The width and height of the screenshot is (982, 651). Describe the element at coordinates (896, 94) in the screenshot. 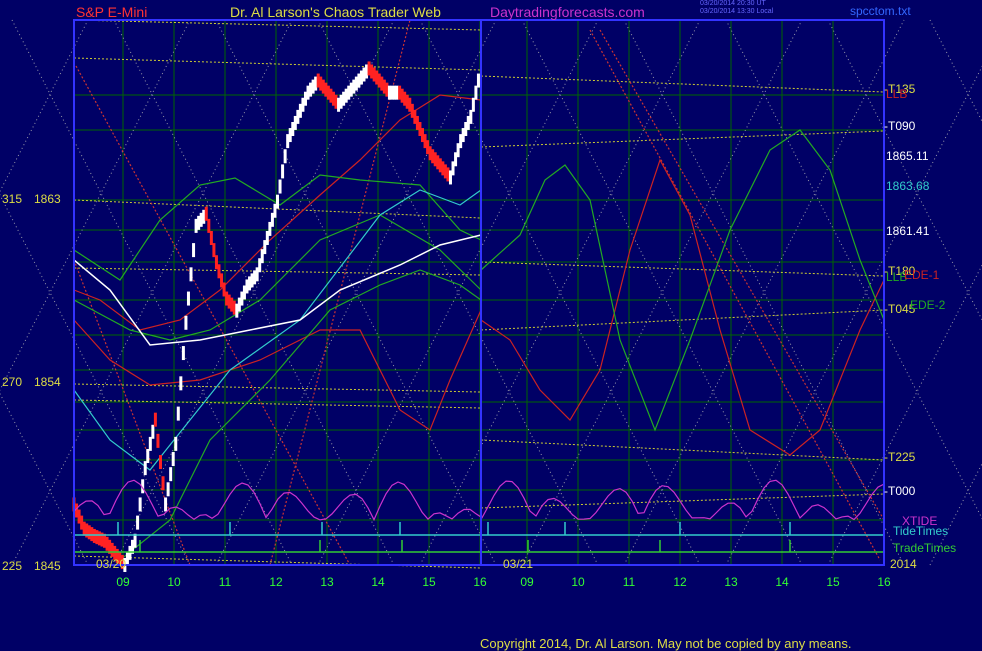

I see `legend-llb: LLB` at that location.